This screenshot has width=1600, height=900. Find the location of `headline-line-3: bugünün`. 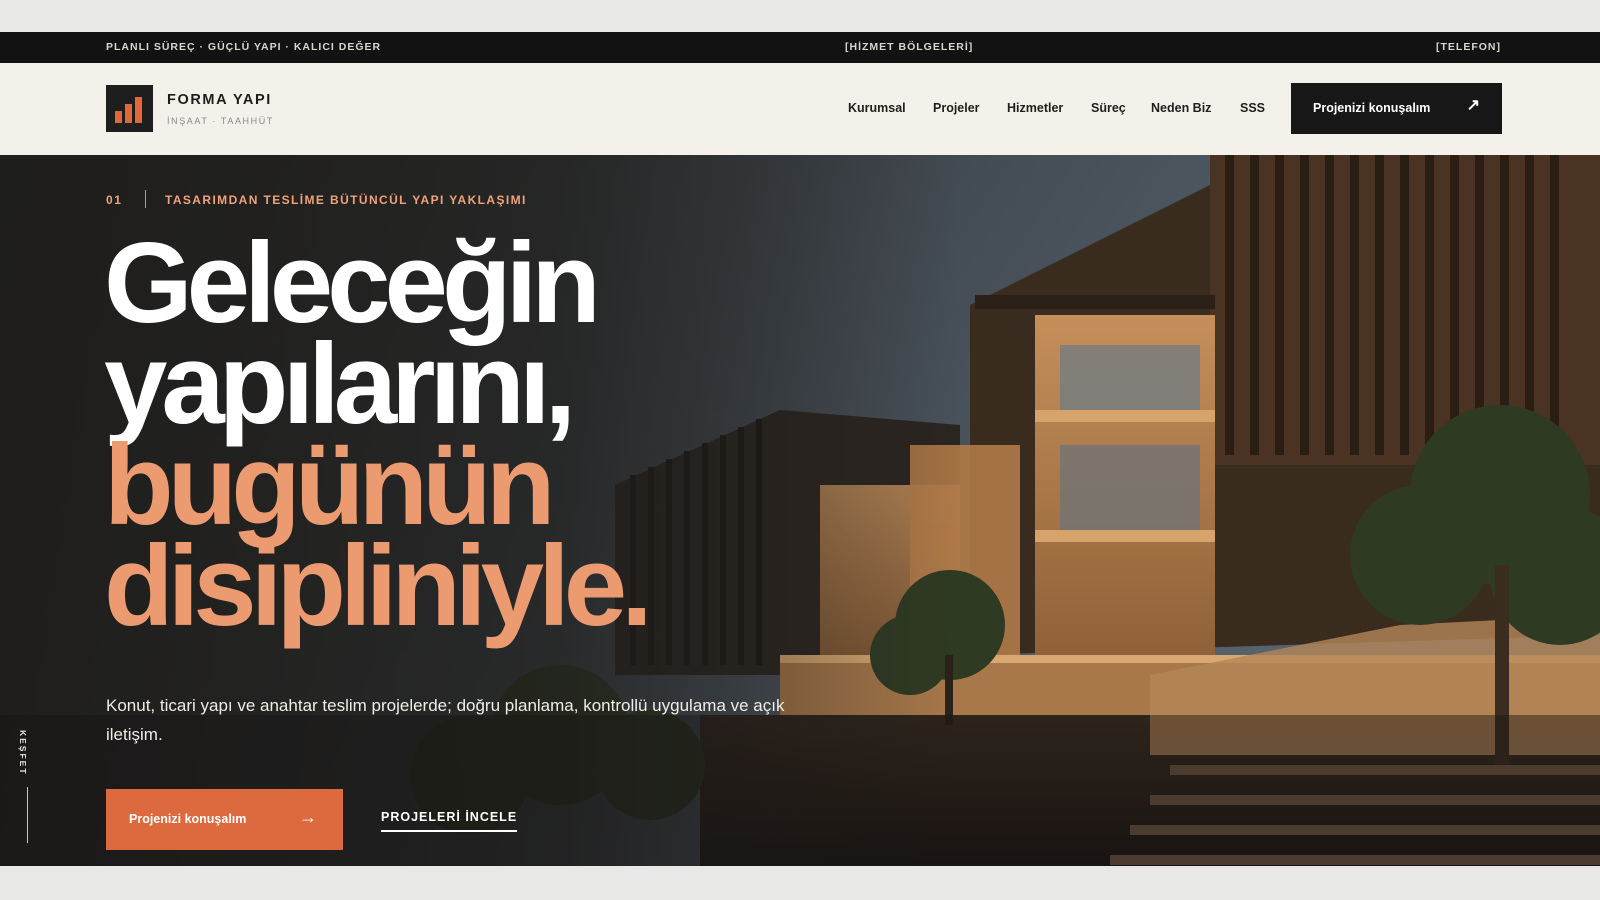

headline-line-3: bugünün is located at coordinates (329, 485).